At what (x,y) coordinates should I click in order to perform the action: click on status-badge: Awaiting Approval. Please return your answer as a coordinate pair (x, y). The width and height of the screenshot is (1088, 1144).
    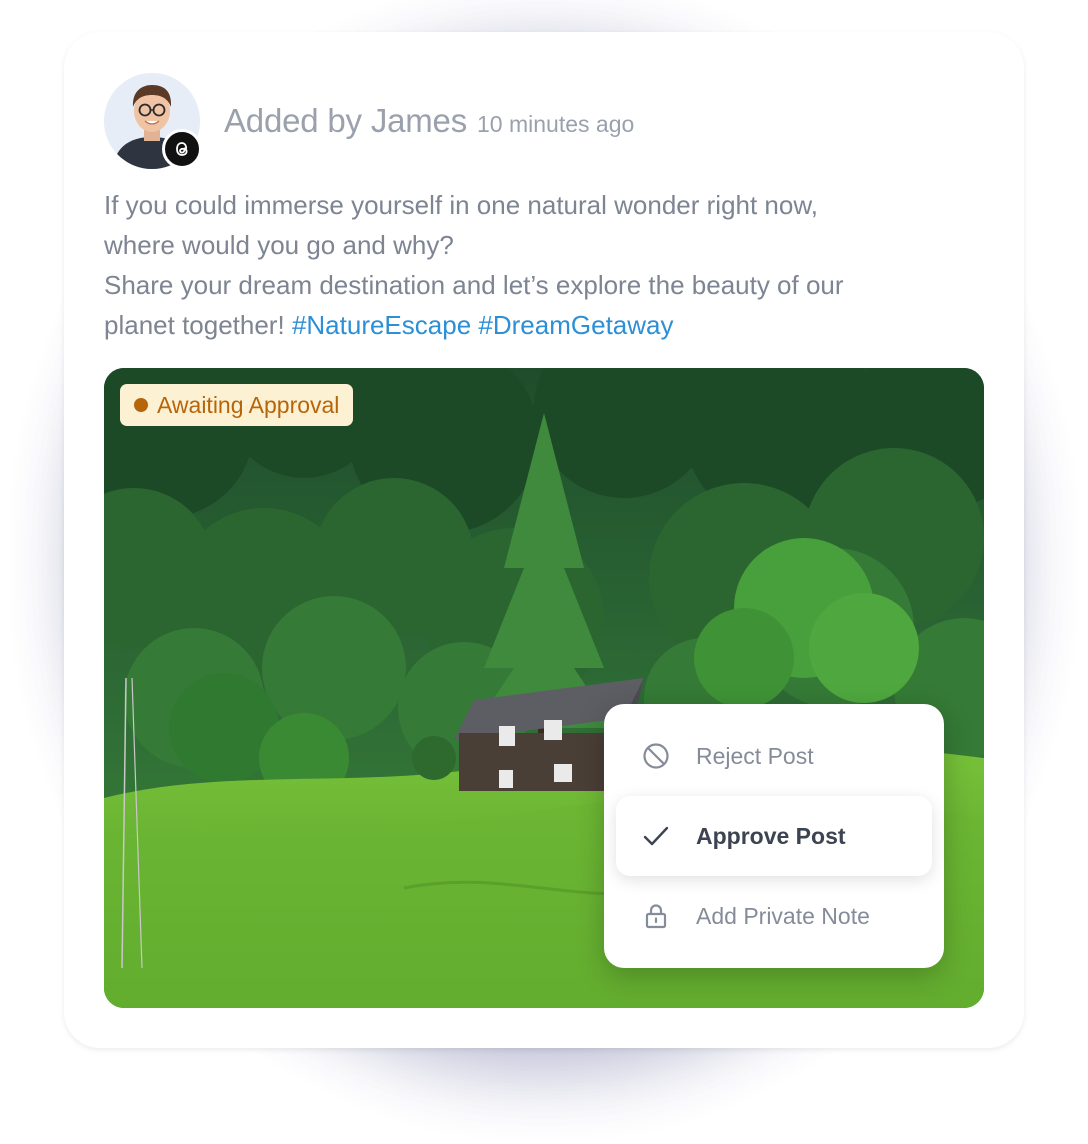
    Looking at the image, I should click on (237, 405).